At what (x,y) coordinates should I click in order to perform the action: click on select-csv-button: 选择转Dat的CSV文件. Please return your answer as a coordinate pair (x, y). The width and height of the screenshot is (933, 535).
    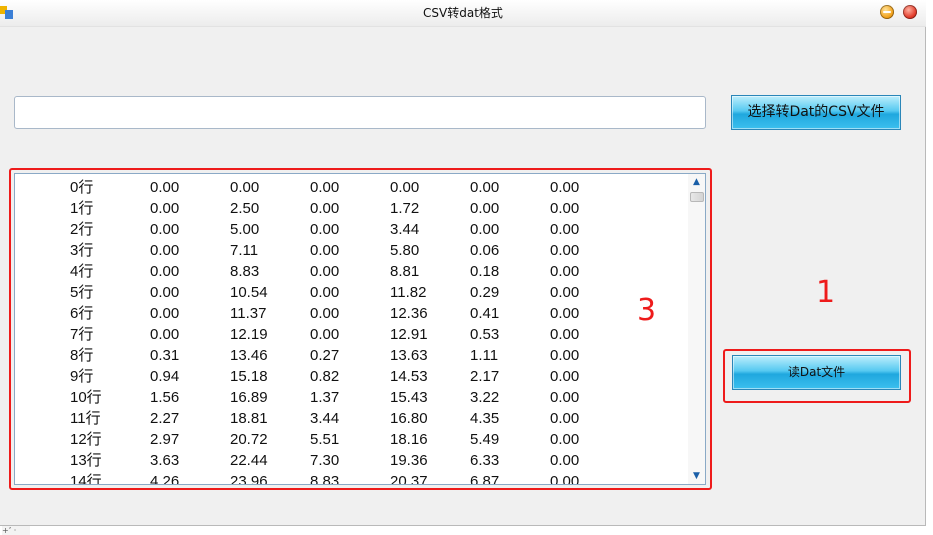
    Looking at the image, I should click on (816, 112).